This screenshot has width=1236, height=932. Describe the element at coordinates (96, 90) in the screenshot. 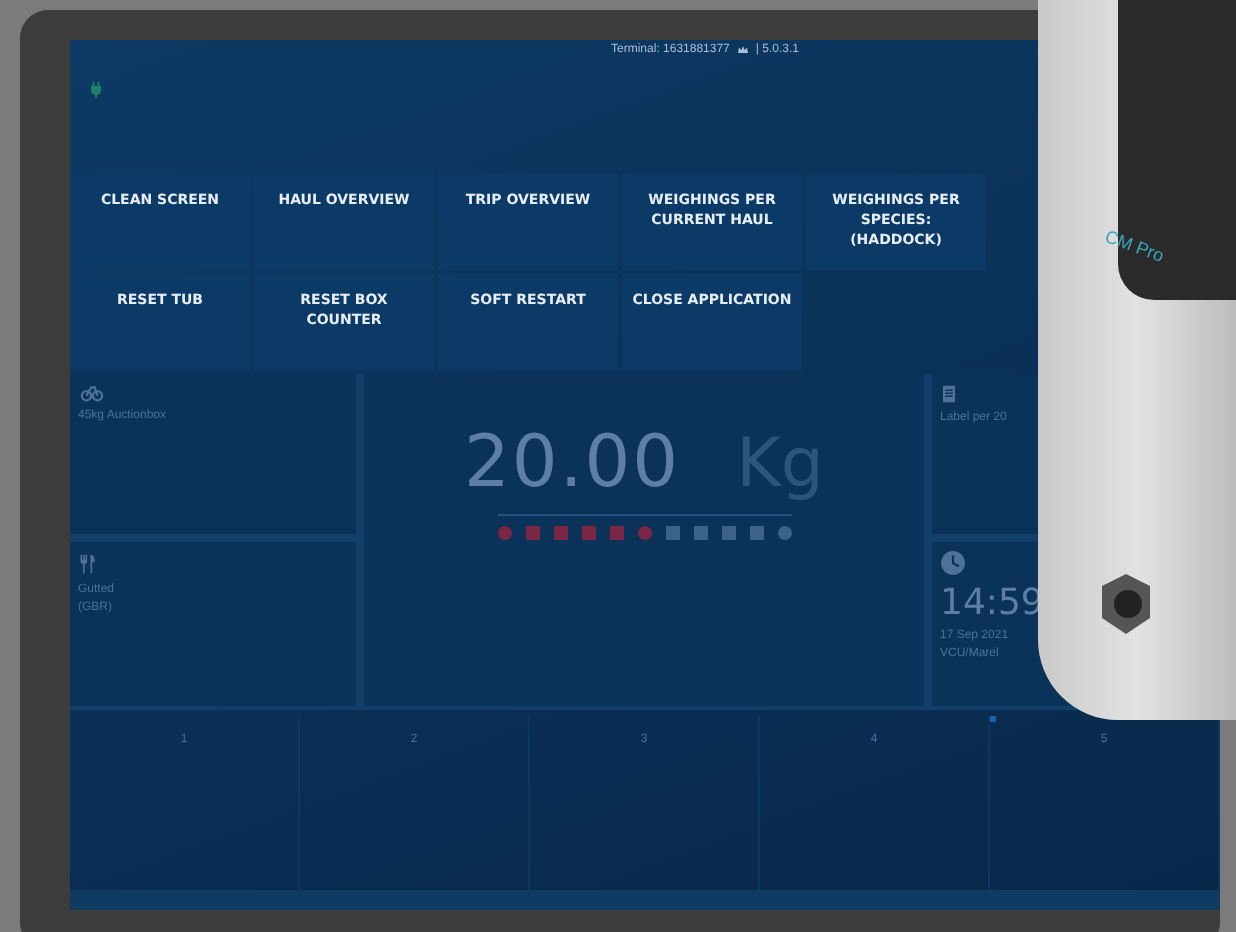

I see `plug-icon` at that location.